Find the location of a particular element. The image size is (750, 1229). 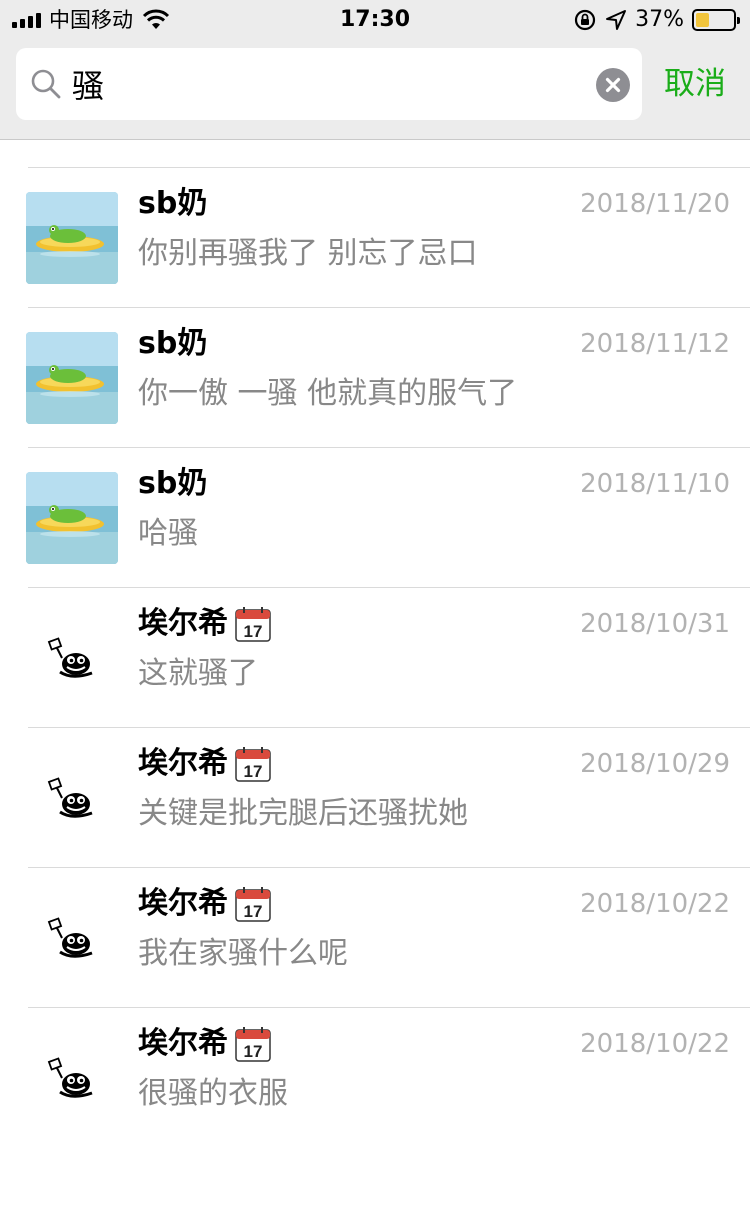

message-snippet: 很骚的衣服 is located at coordinates (213, 1093).